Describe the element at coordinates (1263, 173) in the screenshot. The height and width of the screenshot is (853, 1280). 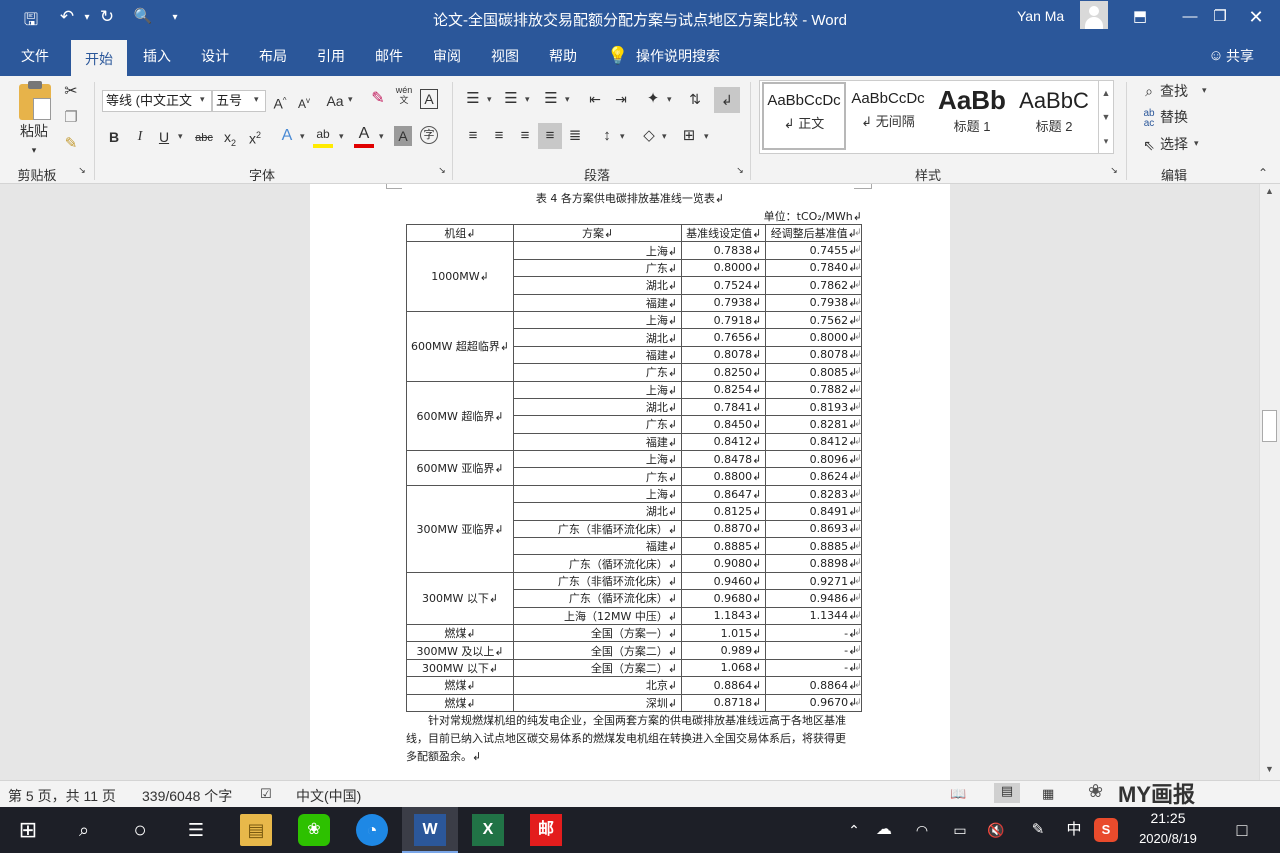
I see `collapse-ribbon-icon: ⌃` at that location.